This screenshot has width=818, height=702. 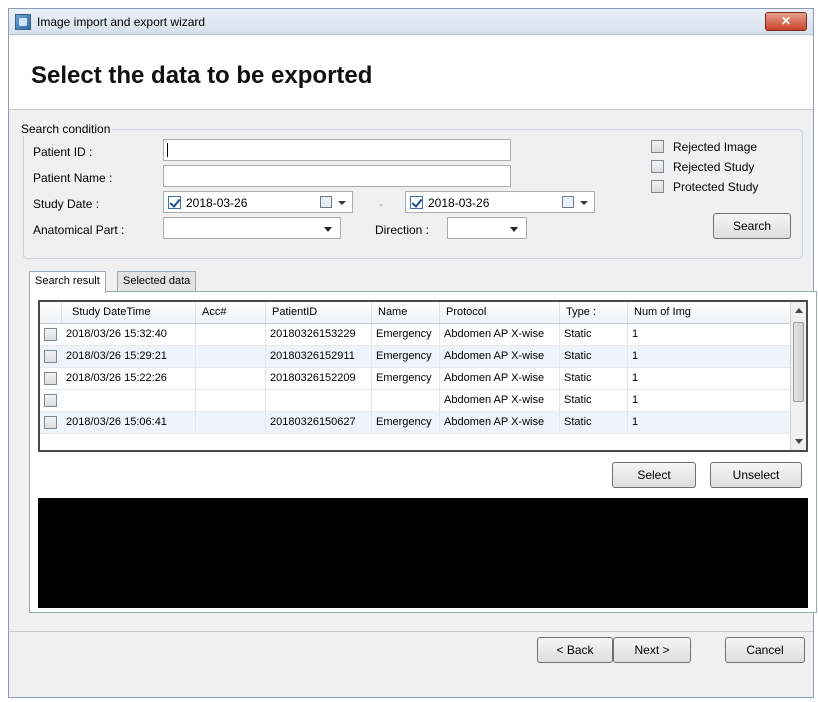 What do you see at coordinates (654, 475) in the screenshot?
I see `select-button: Select` at bounding box center [654, 475].